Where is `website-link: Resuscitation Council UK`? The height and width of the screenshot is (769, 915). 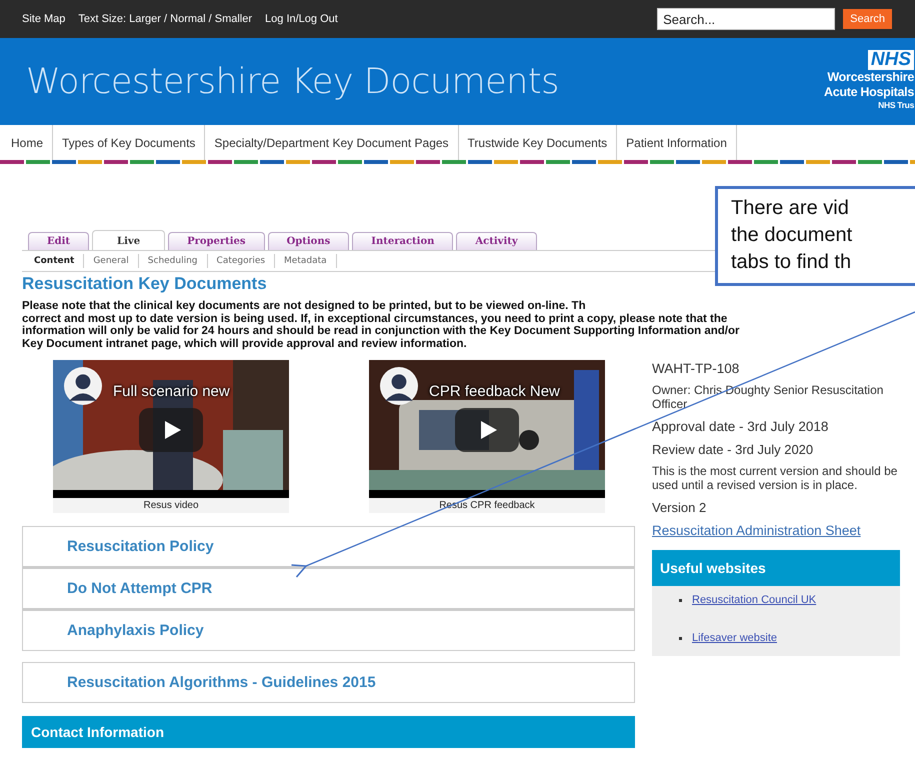
website-link: Resuscitation Council UK is located at coordinates (754, 600).